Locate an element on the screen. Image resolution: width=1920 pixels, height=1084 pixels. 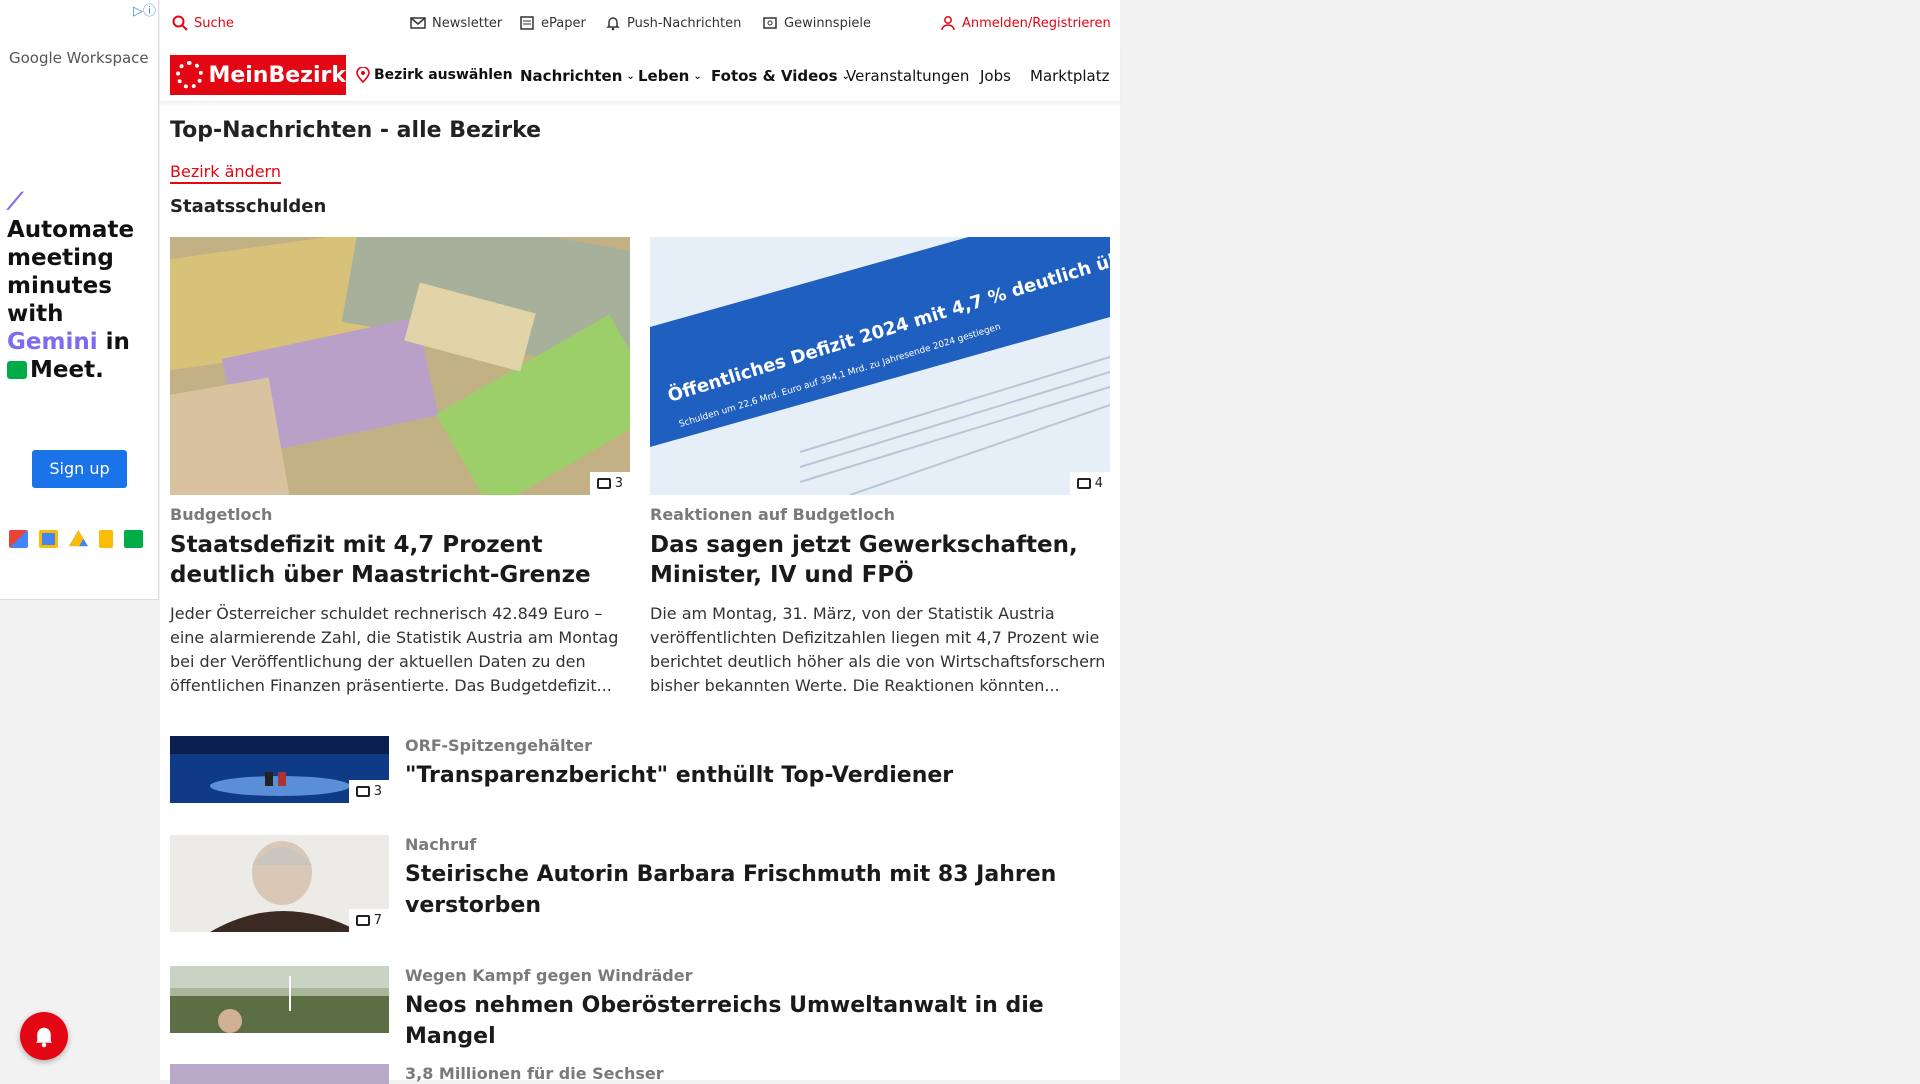
keep-icon is located at coordinates (106, 539).